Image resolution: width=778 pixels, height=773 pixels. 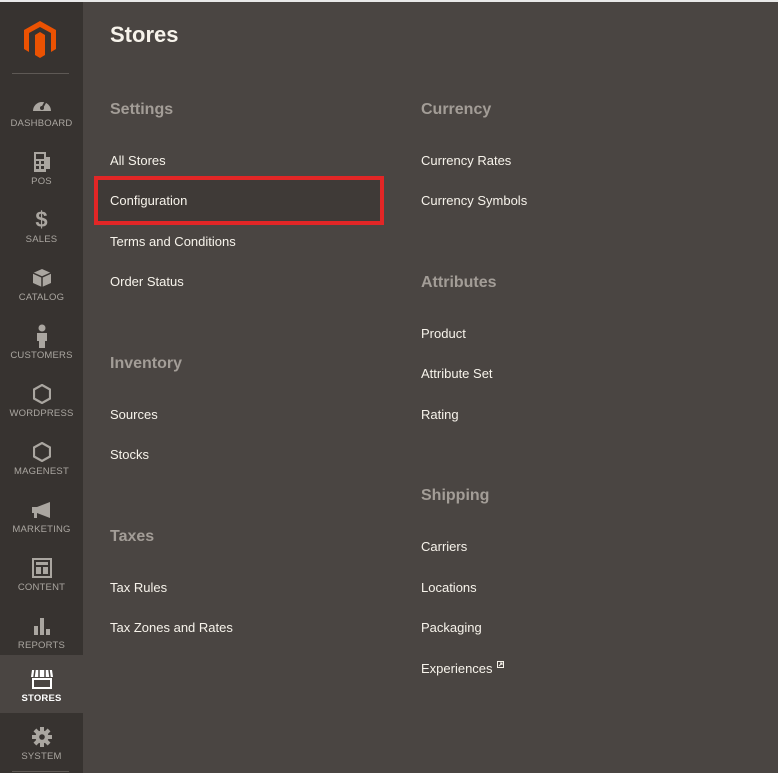 I want to click on menu-link-order-status: Order Status, so click(x=147, y=281).